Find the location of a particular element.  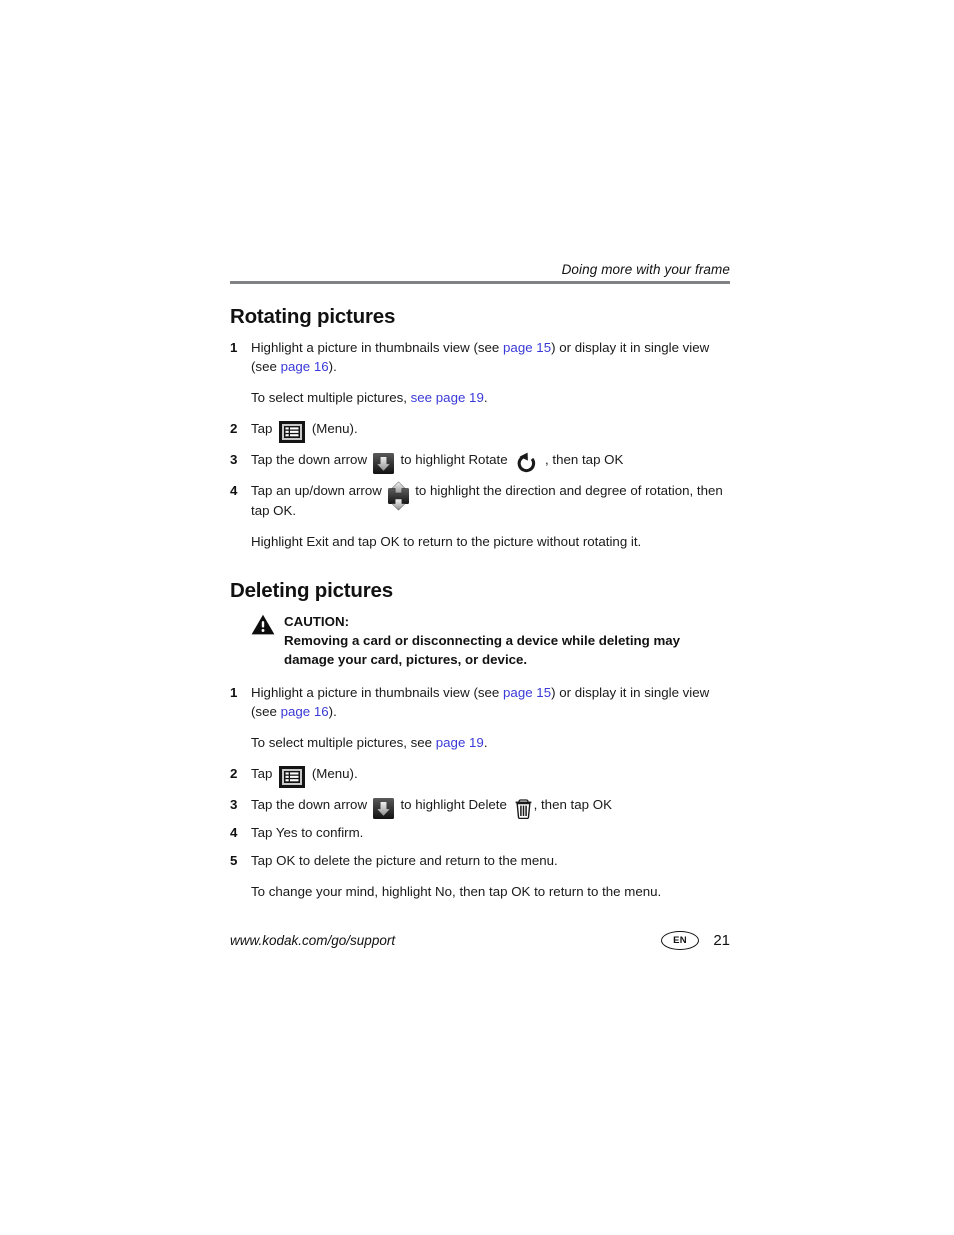

caution-triangle-icon is located at coordinates (263, 624).